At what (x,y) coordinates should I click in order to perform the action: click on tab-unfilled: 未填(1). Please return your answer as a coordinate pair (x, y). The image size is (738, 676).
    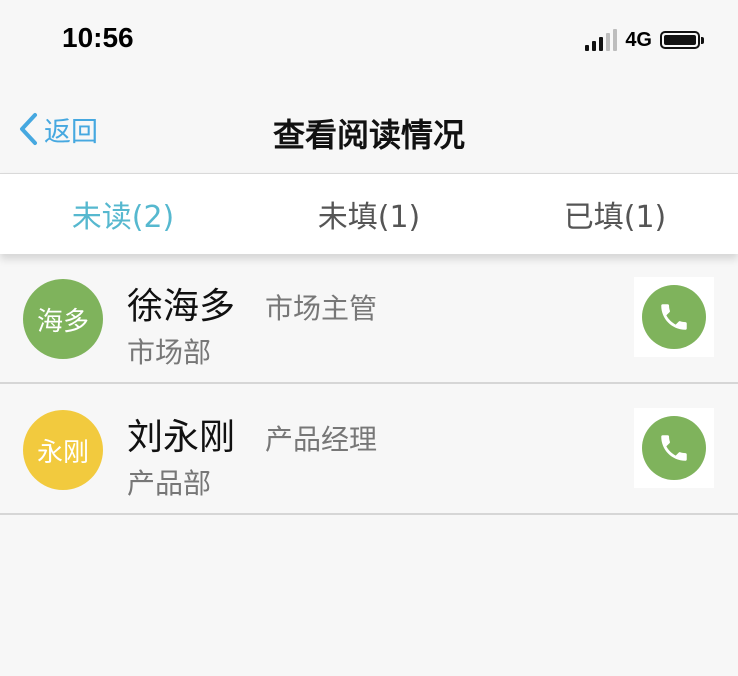
    Looking at the image, I should click on (369, 214).